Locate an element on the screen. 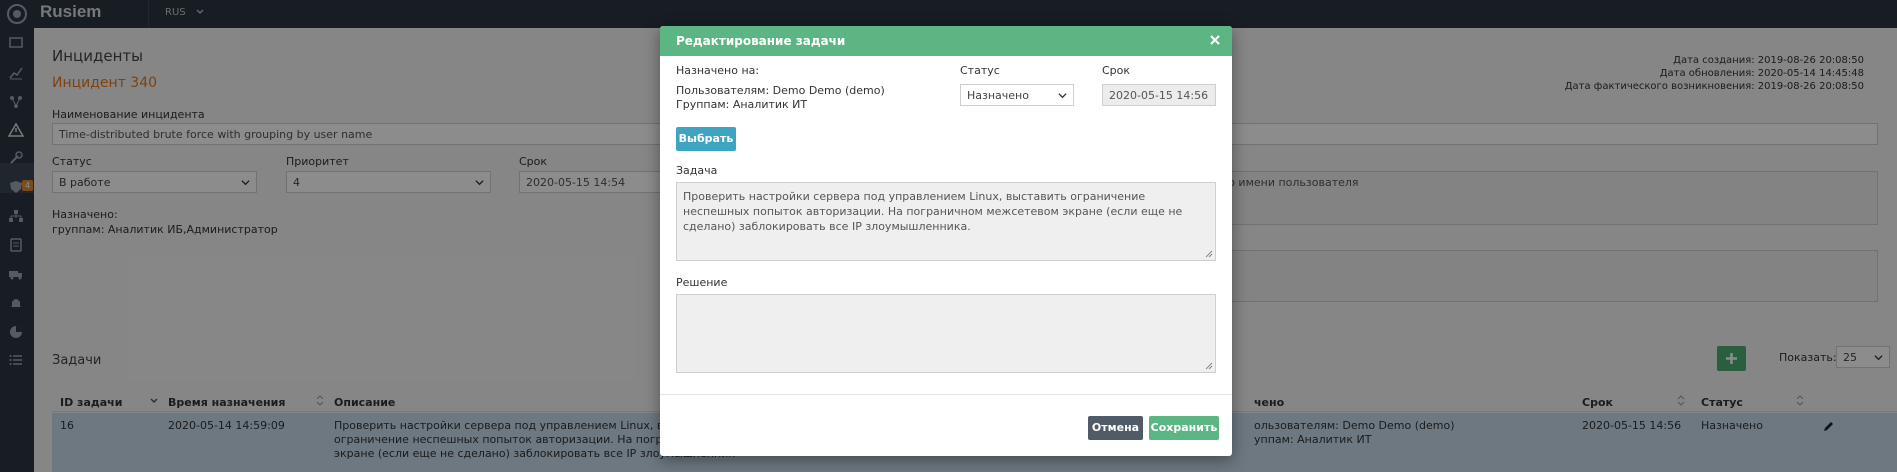 This screenshot has height=472, width=1897. cancel-button: Отмена is located at coordinates (1115, 428).